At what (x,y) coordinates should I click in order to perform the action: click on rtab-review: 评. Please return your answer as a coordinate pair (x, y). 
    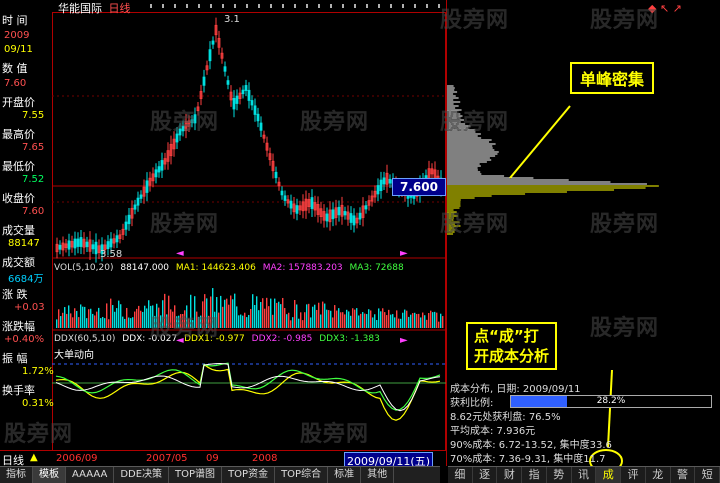
    Looking at the image, I should click on (633, 475).